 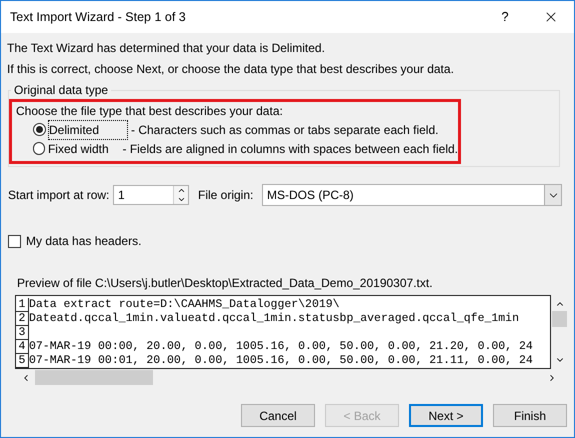 I want to click on dialog-button: Finish, so click(x=530, y=415).